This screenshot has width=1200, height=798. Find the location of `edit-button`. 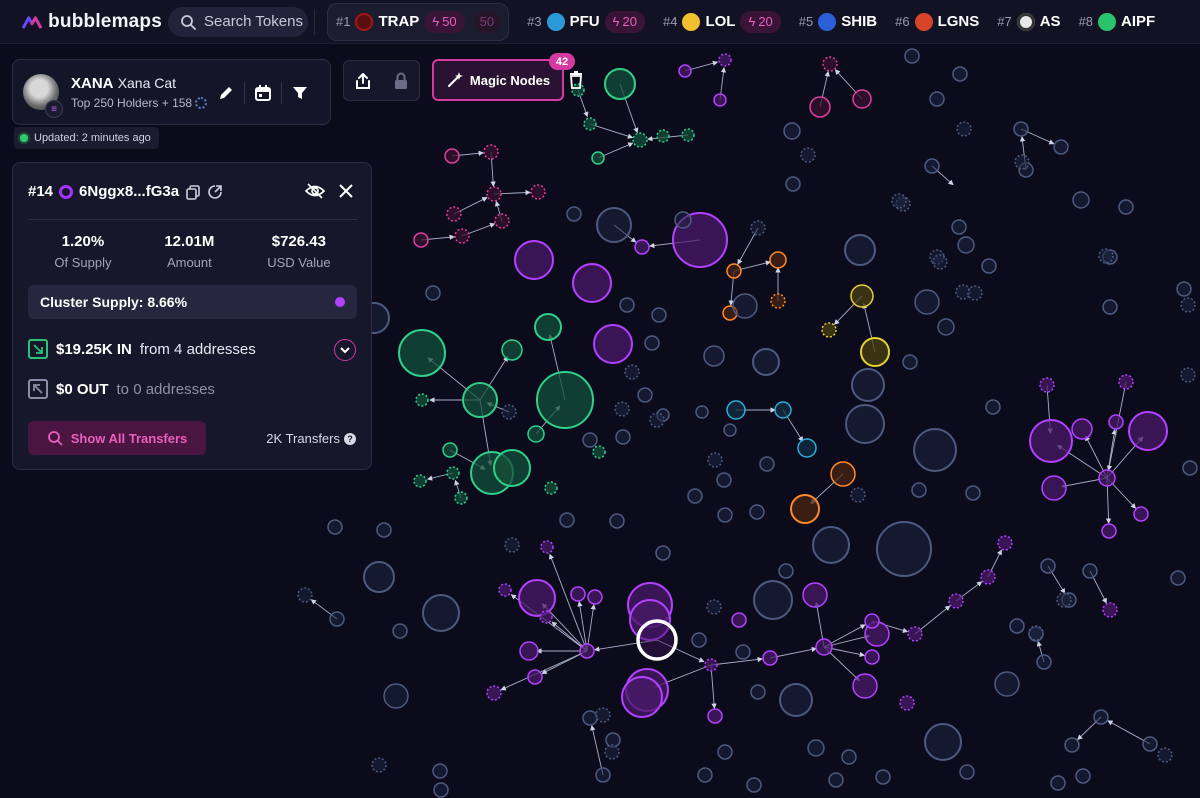

edit-button is located at coordinates (226, 93).